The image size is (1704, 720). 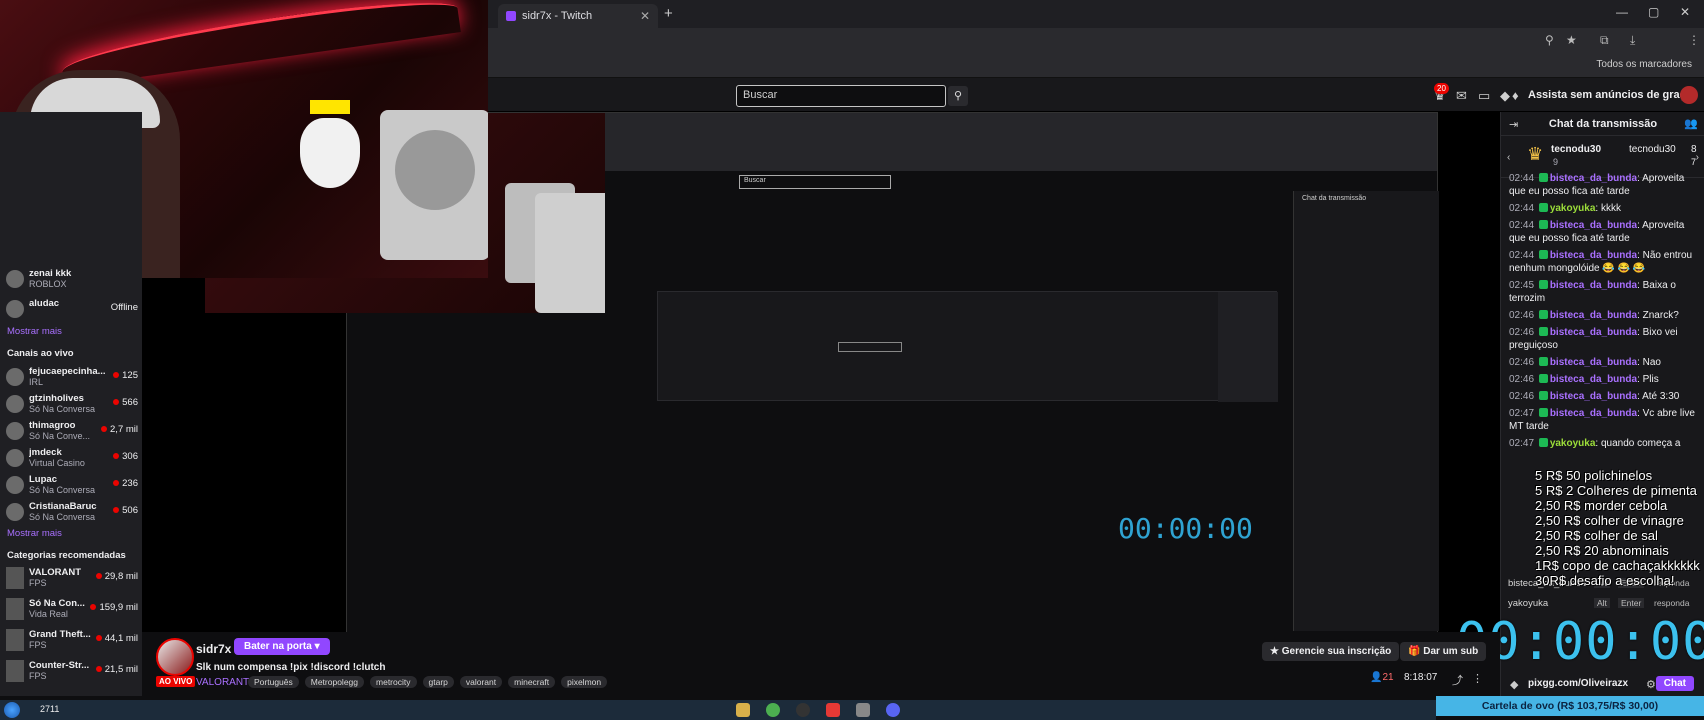 I want to click on tag: gtarp, so click(x=438, y=682).